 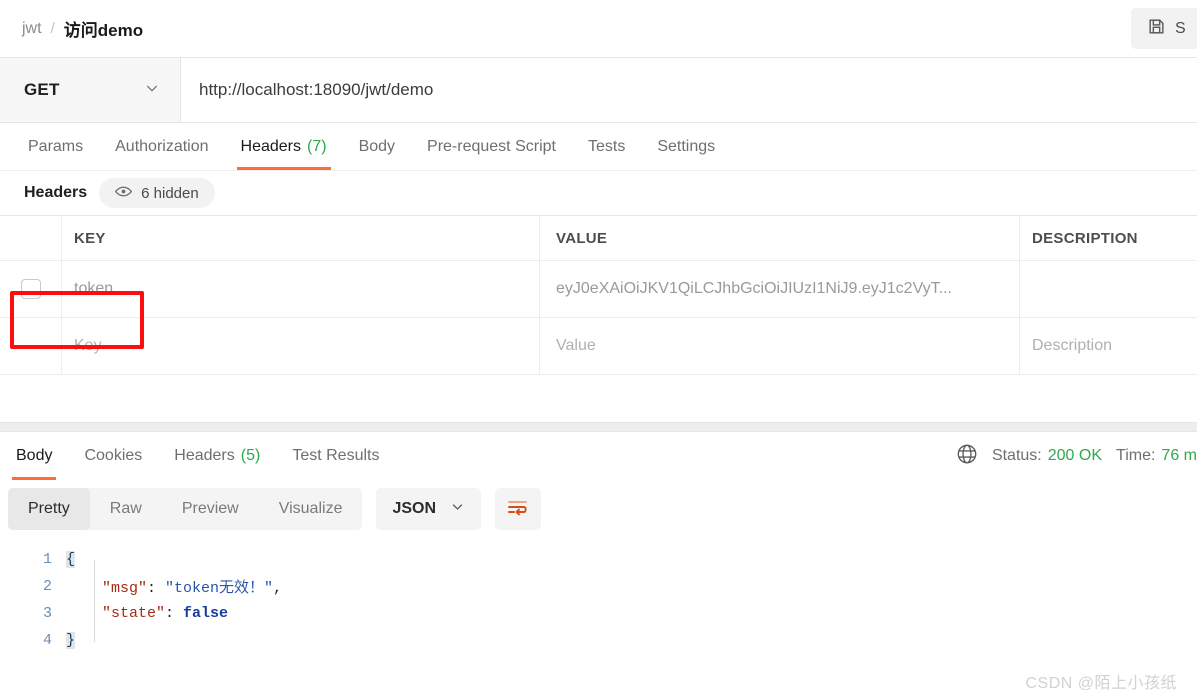 What do you see at coordinates (134, 613) in the screenshot?
I see `code-key-state: "state"` at bounding box center [134, 613].